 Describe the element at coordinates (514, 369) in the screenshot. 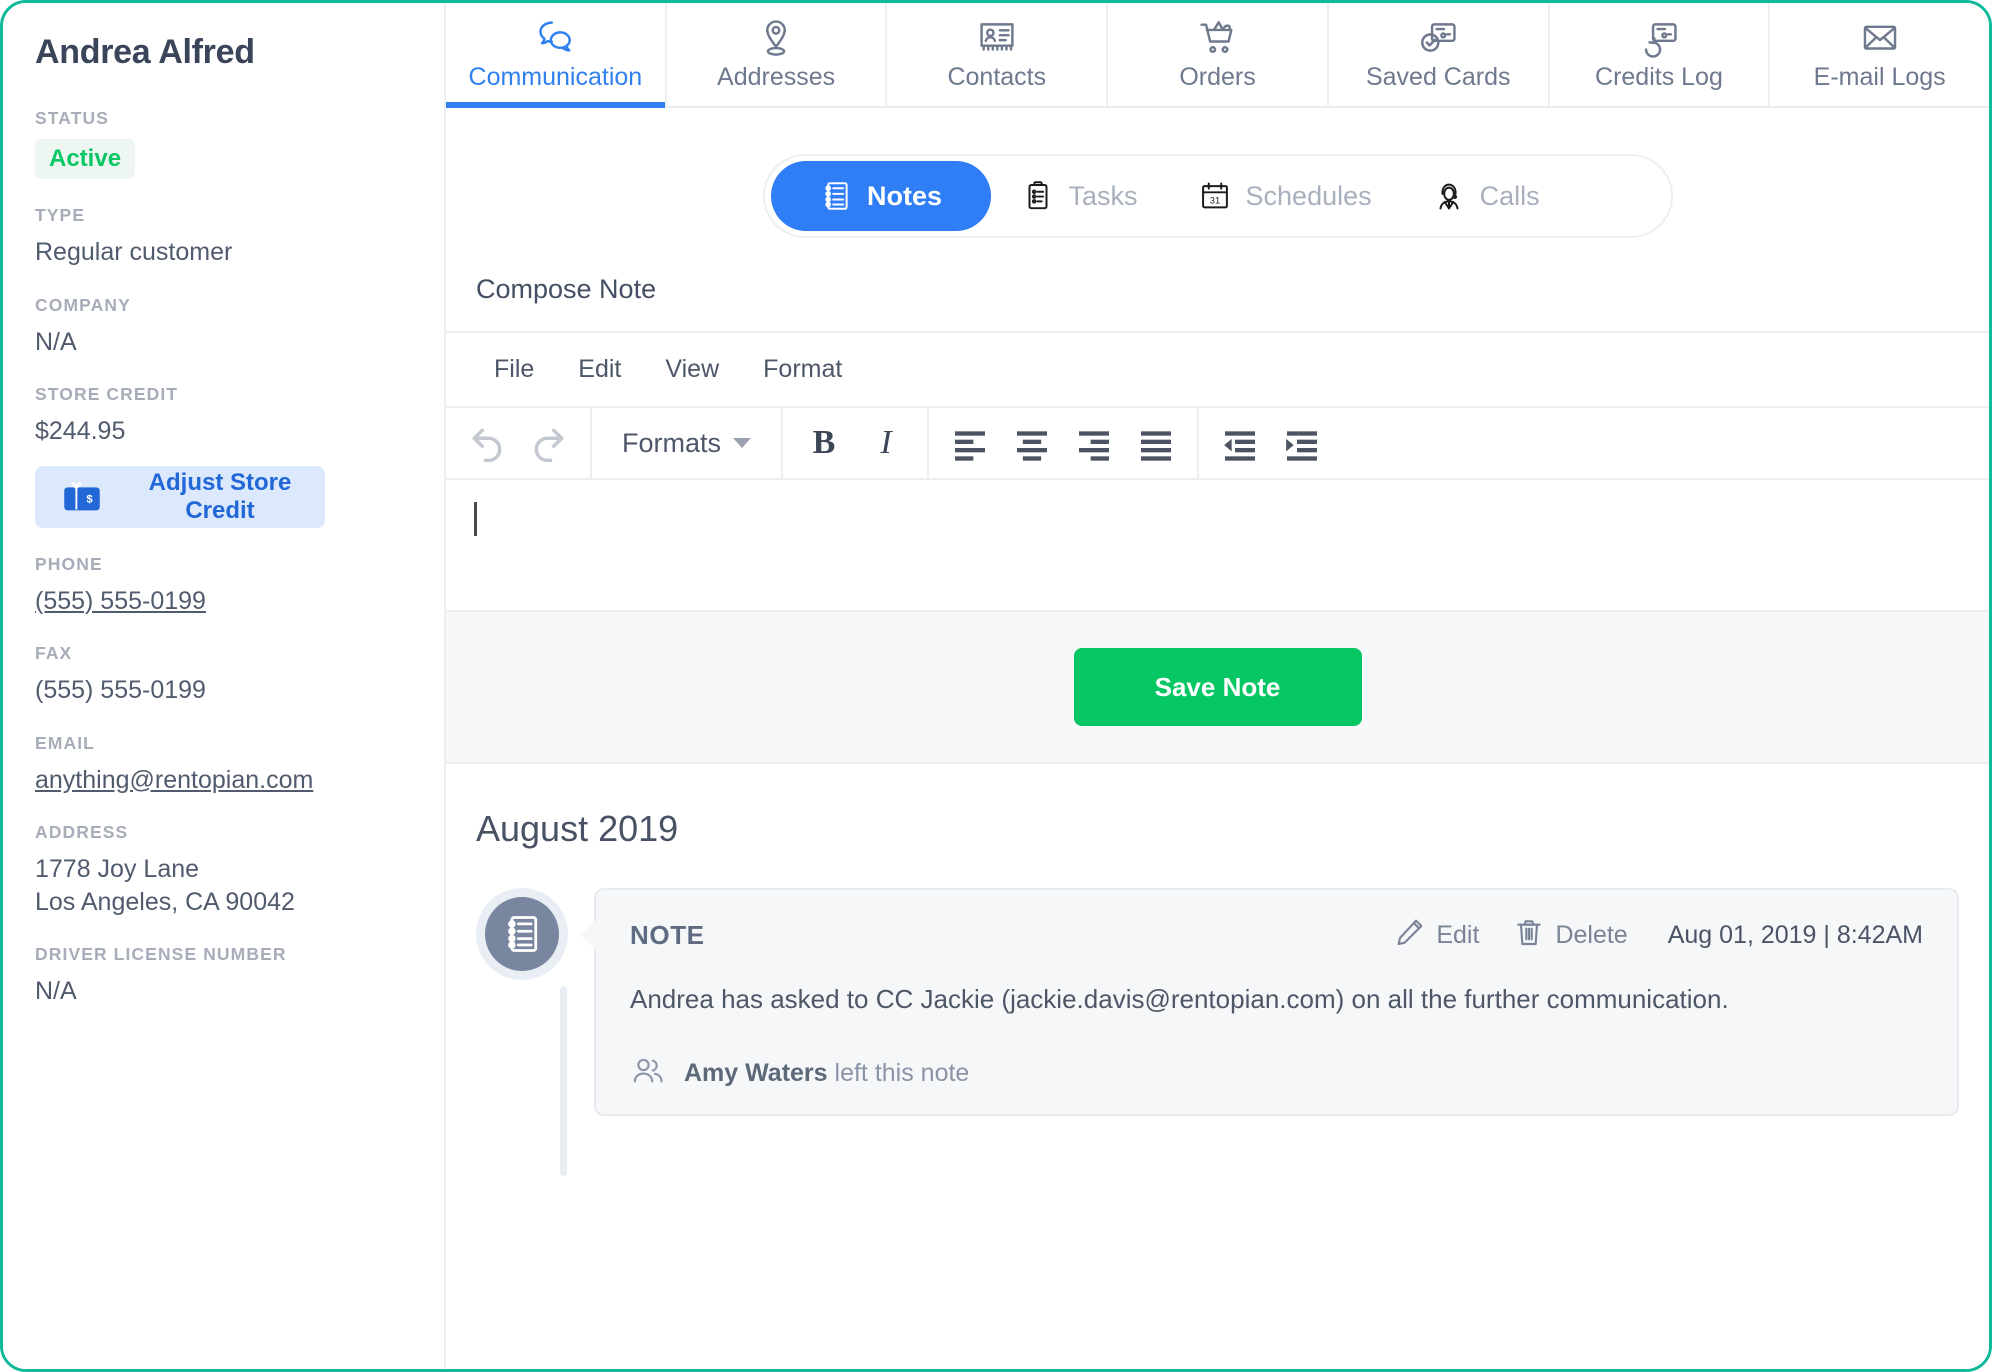

I see `menu-file: File` at that location.